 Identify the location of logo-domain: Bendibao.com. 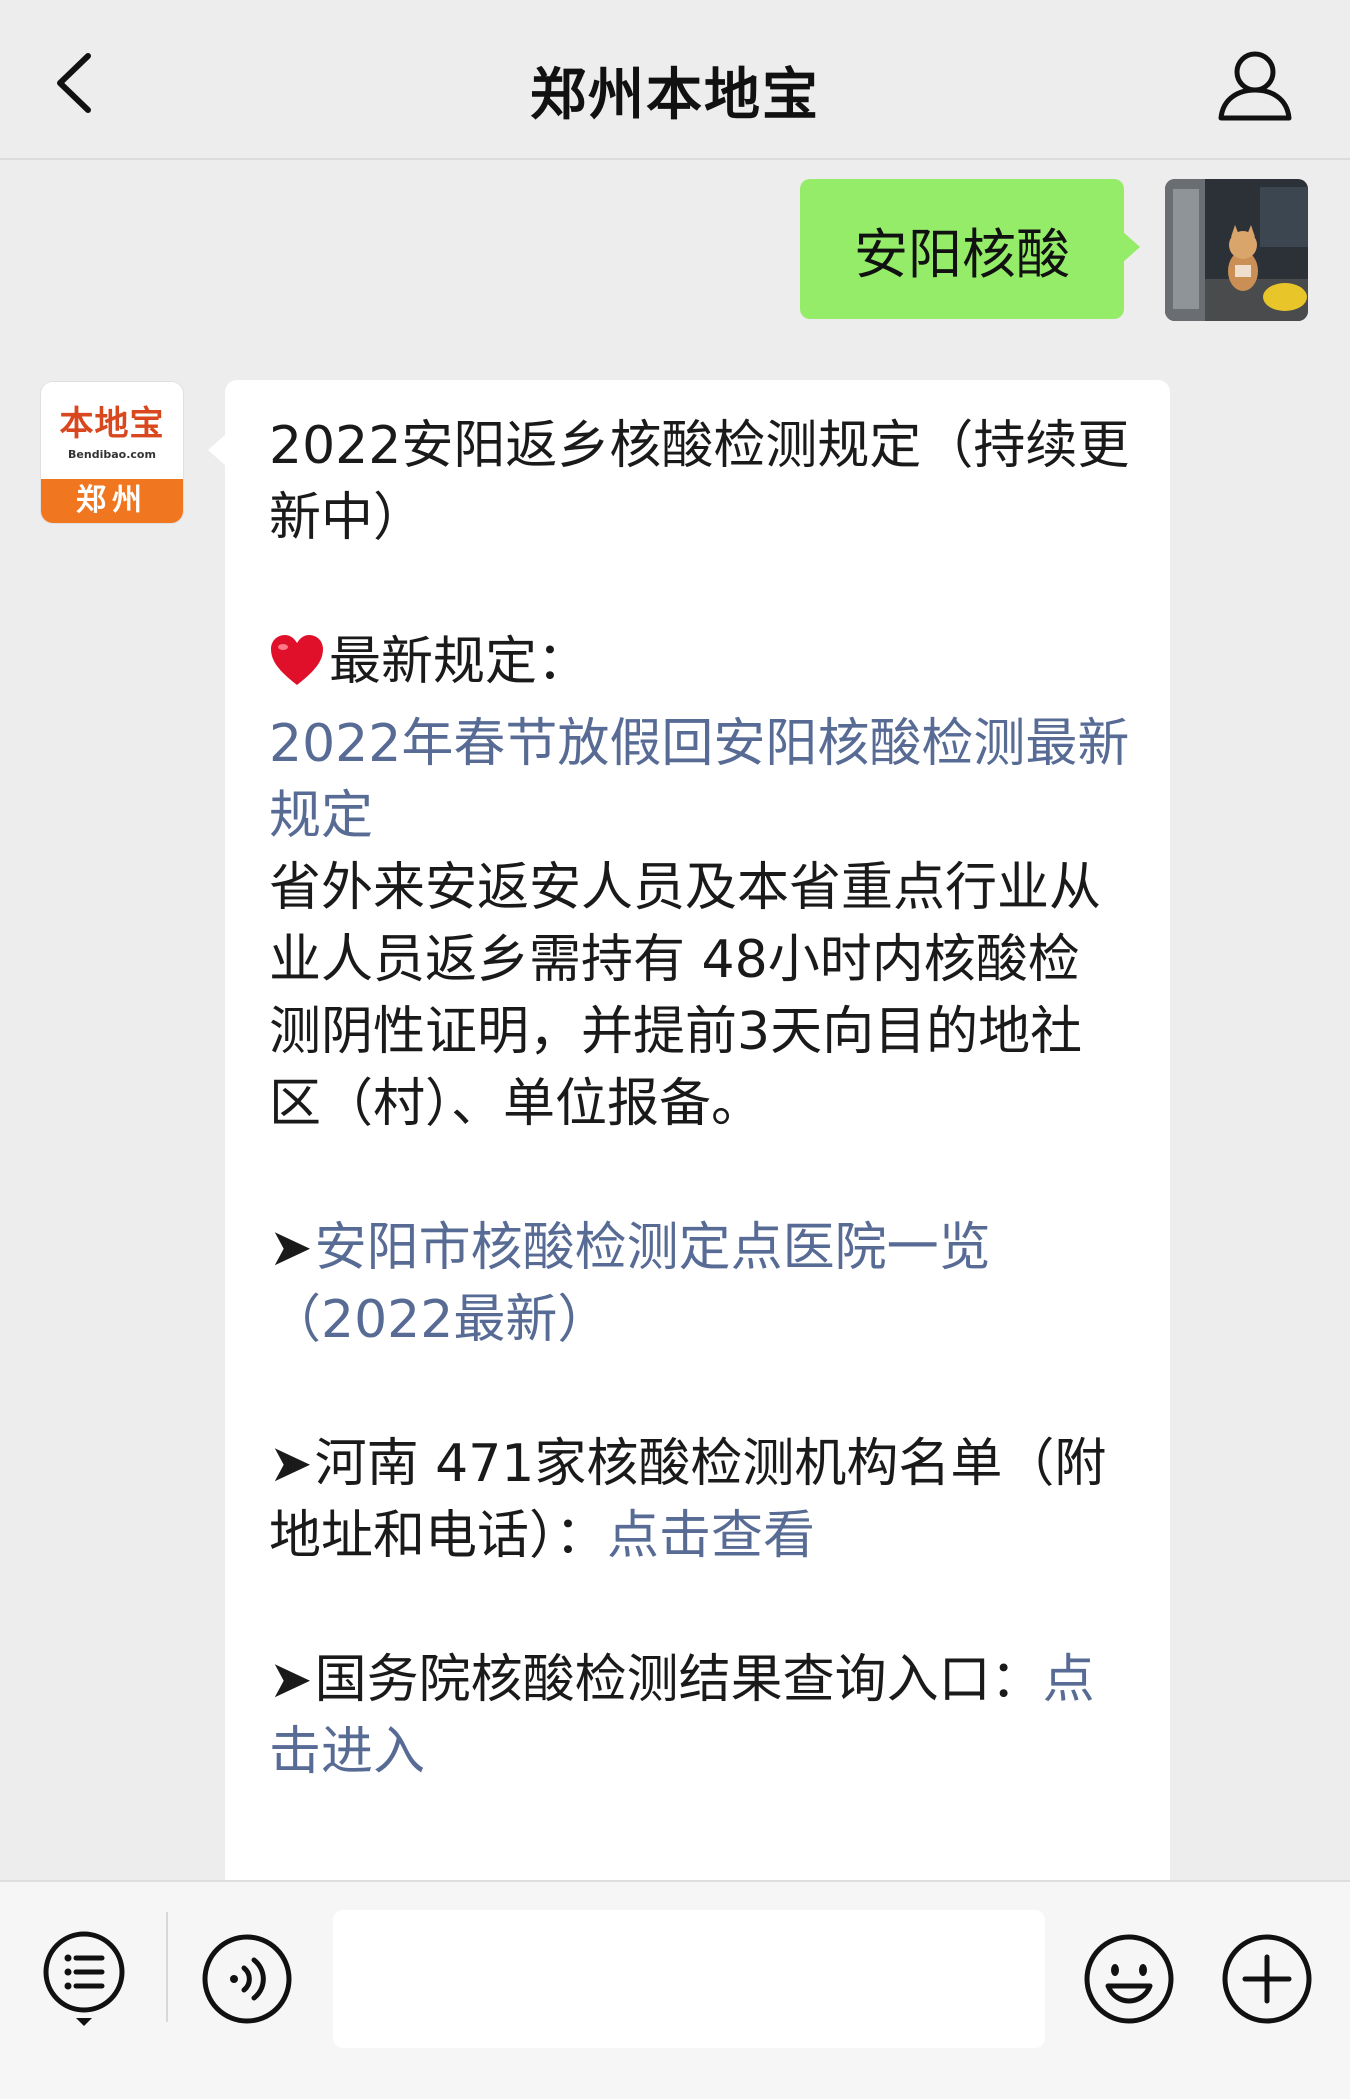
(112, 454).